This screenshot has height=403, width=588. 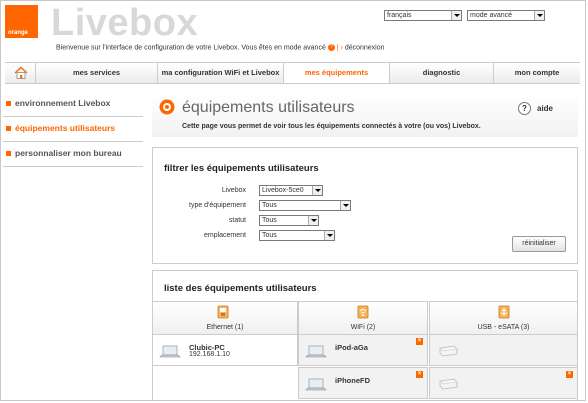 I want to click on type-select: Tous, so click(x=305, y=205).